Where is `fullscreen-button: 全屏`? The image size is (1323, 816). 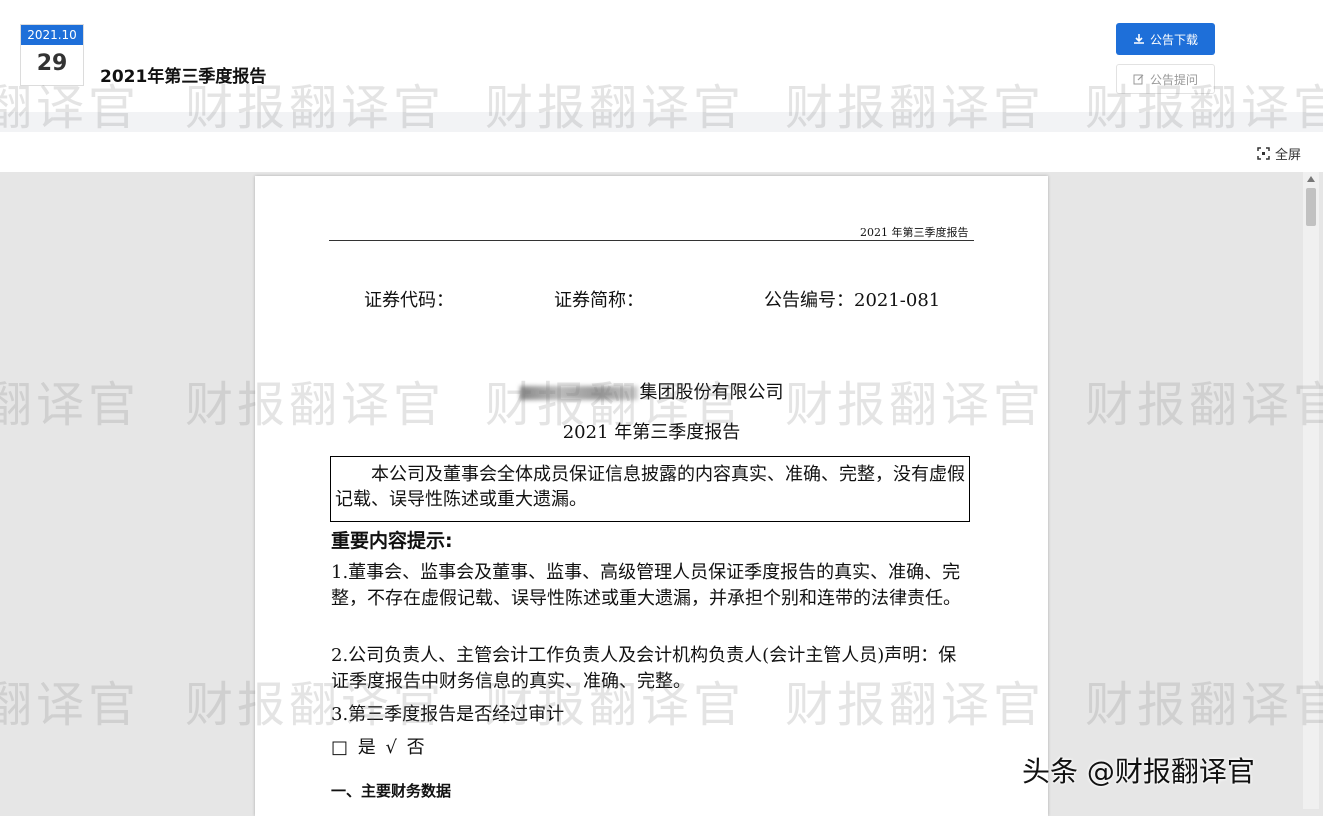
fullscreen-button: 全屏 is located at coordinates (1279, 153).